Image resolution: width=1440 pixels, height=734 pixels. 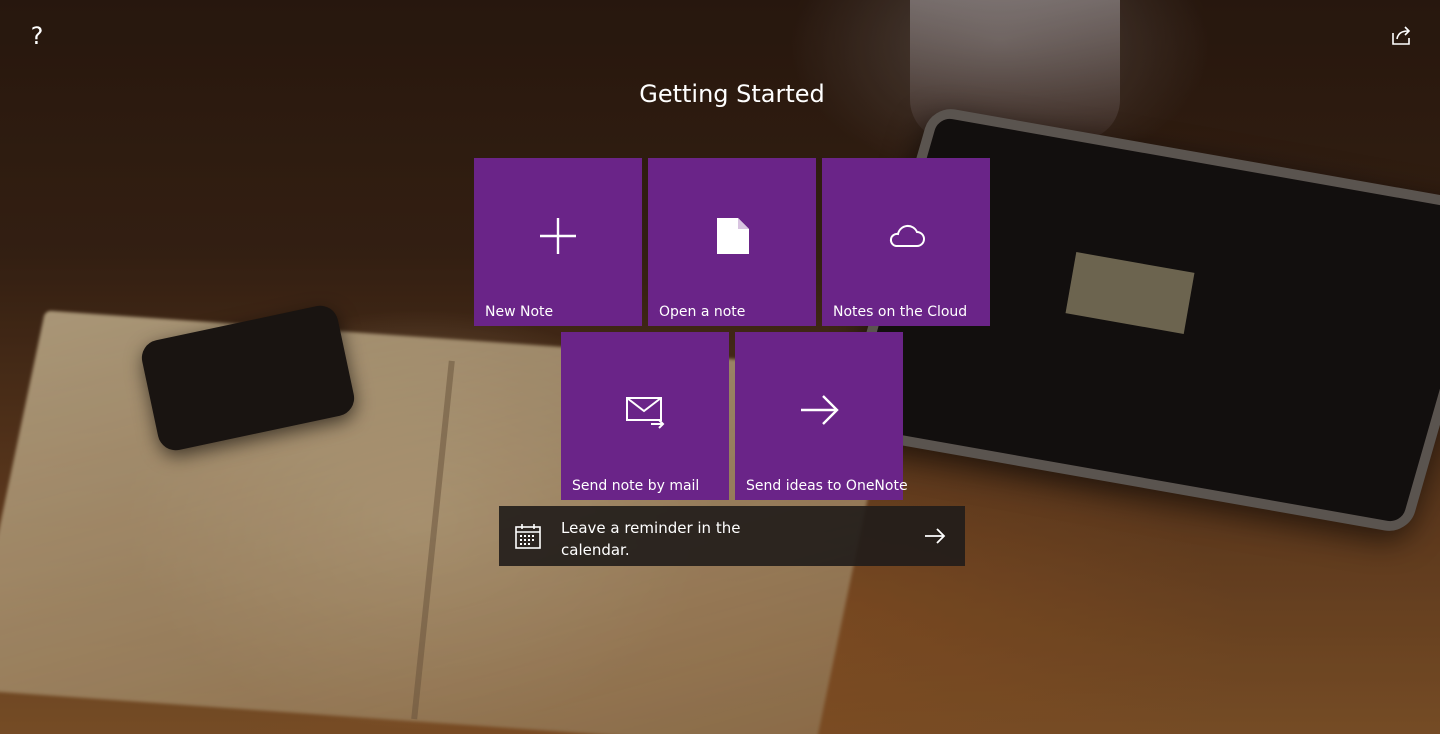 I want to click on reminder-bar: Leave a reminder in the calendar., so click(x=732, y=536).